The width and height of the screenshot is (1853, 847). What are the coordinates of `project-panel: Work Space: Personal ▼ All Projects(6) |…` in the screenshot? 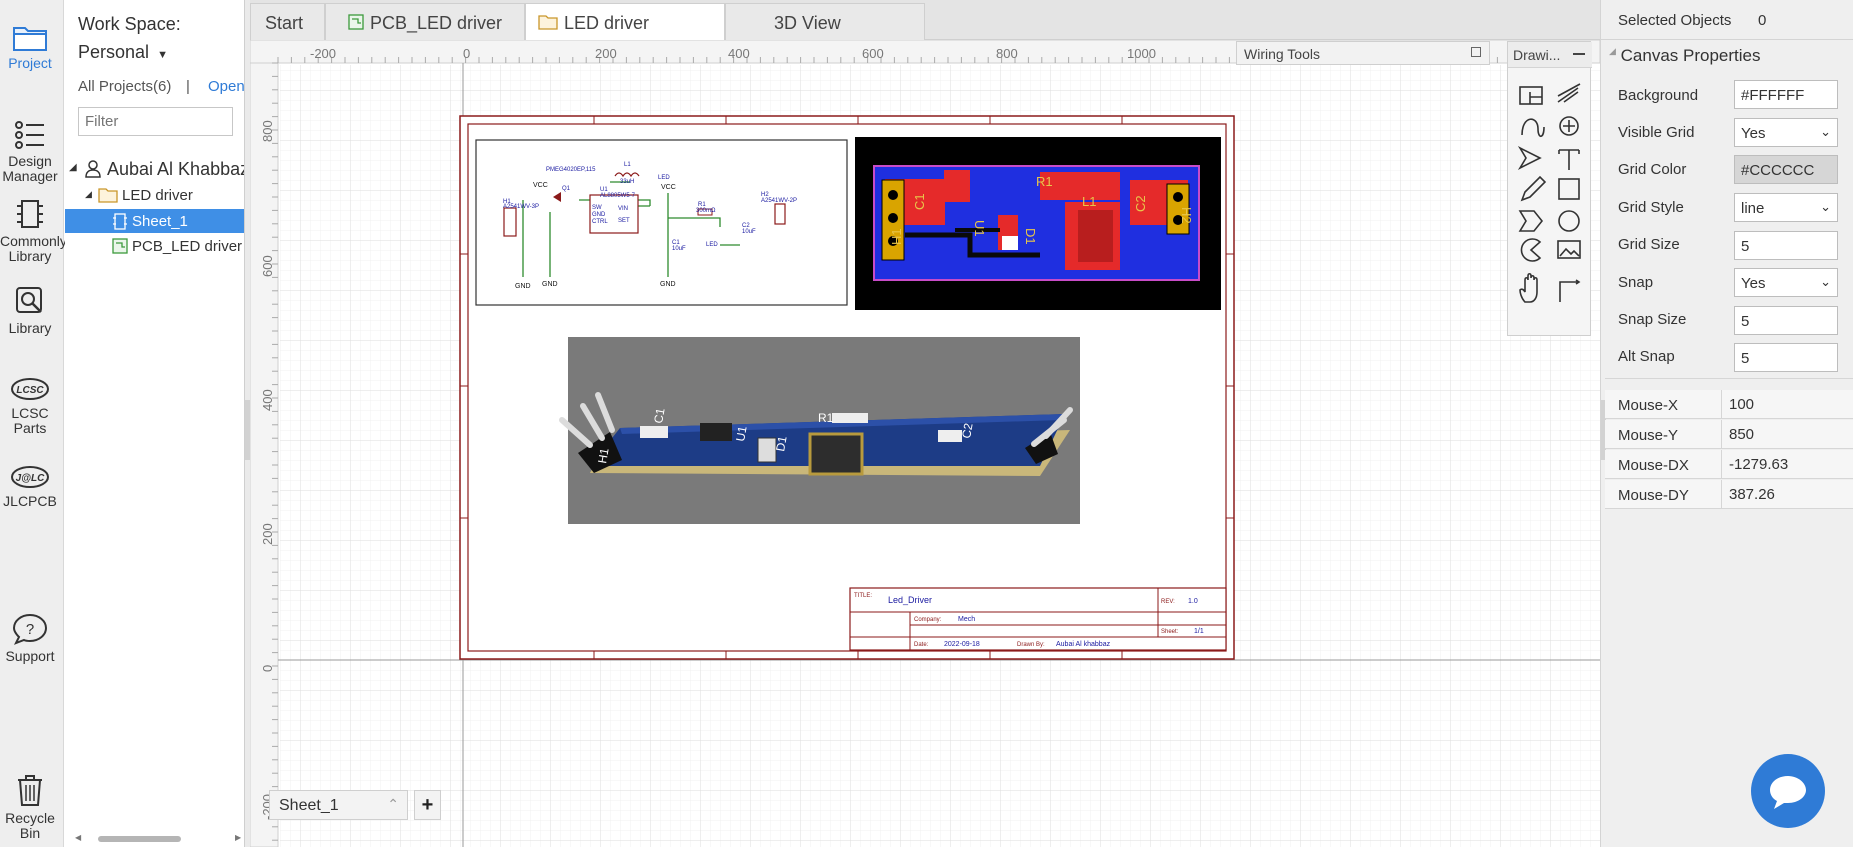 It's located at (155, 423).